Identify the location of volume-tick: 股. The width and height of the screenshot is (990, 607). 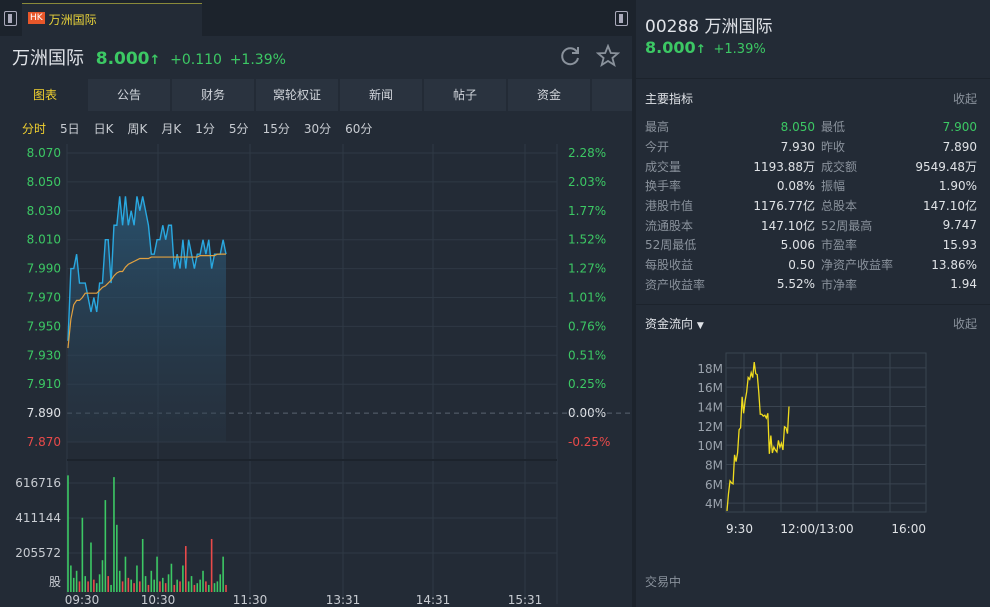
(55, 582).